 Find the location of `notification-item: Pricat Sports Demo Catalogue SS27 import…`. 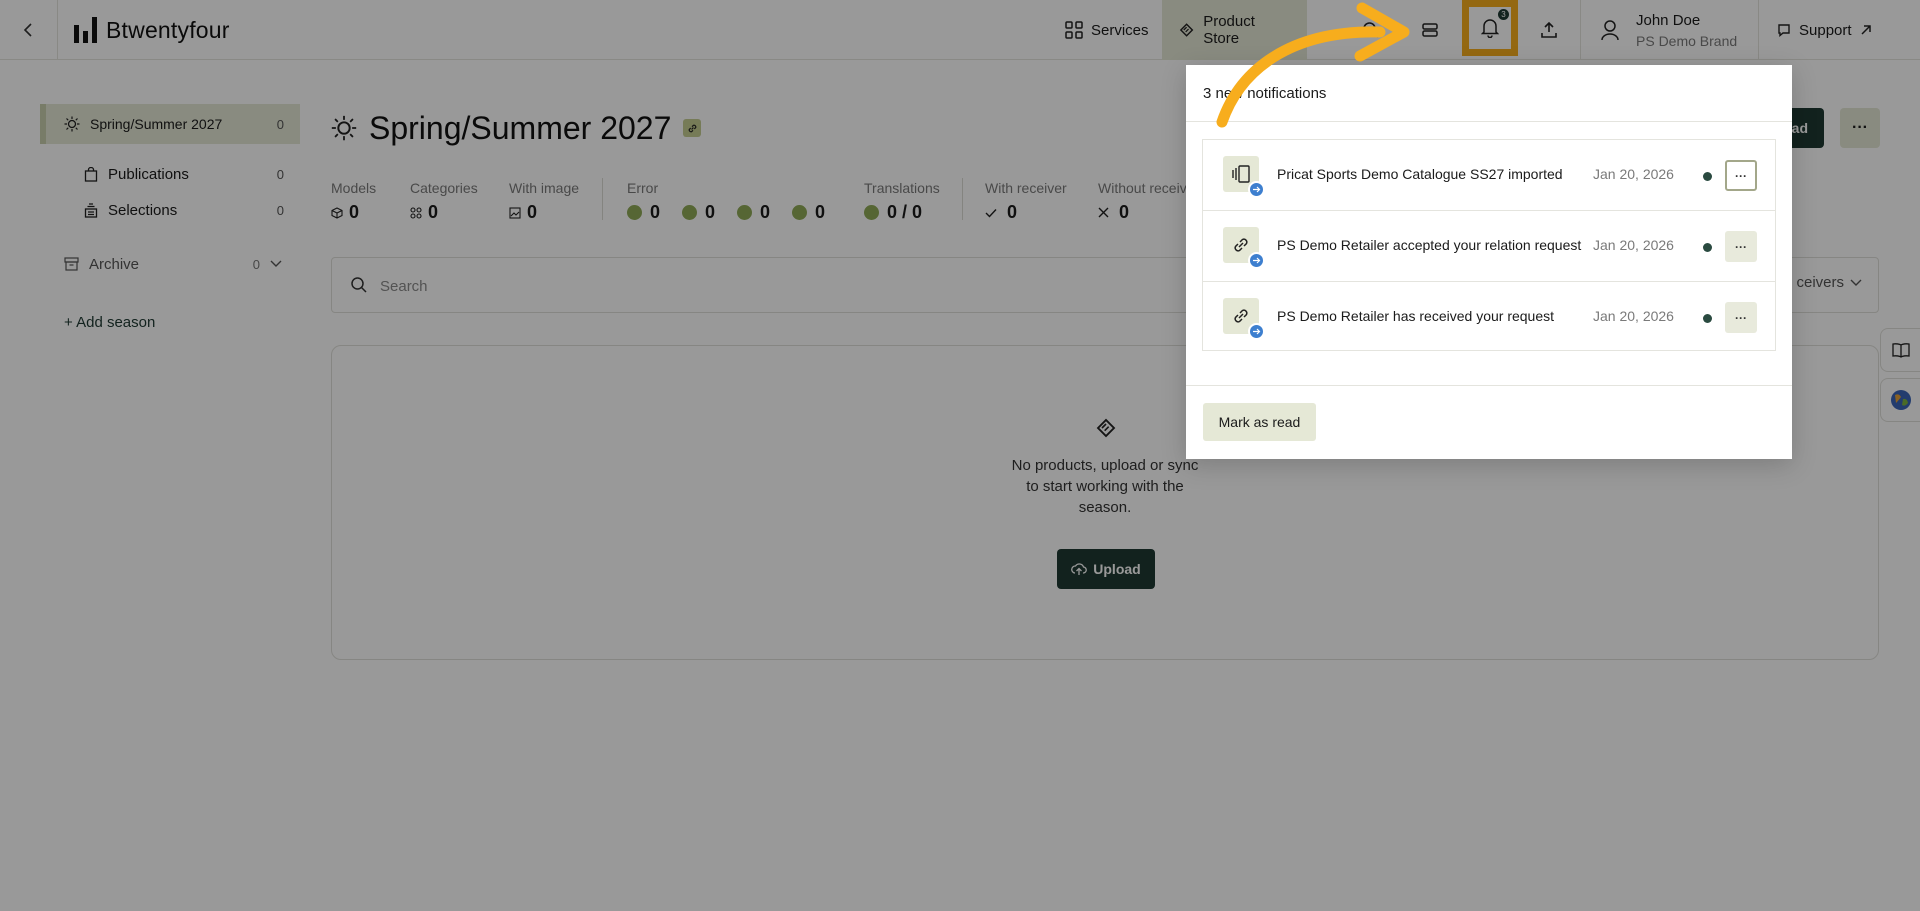

notification-item: Pricat Sports Demo Catalogue SS27 import… is located at coordinates (1489, 175).